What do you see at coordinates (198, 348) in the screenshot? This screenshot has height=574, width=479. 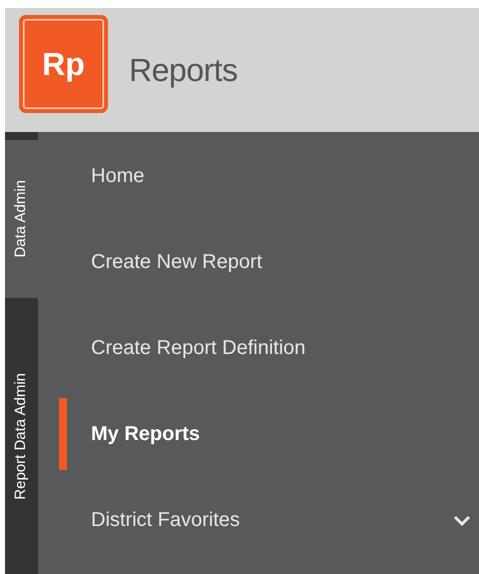 I see `menu-item: Create Report Definition` at bounding box center [198, 348].